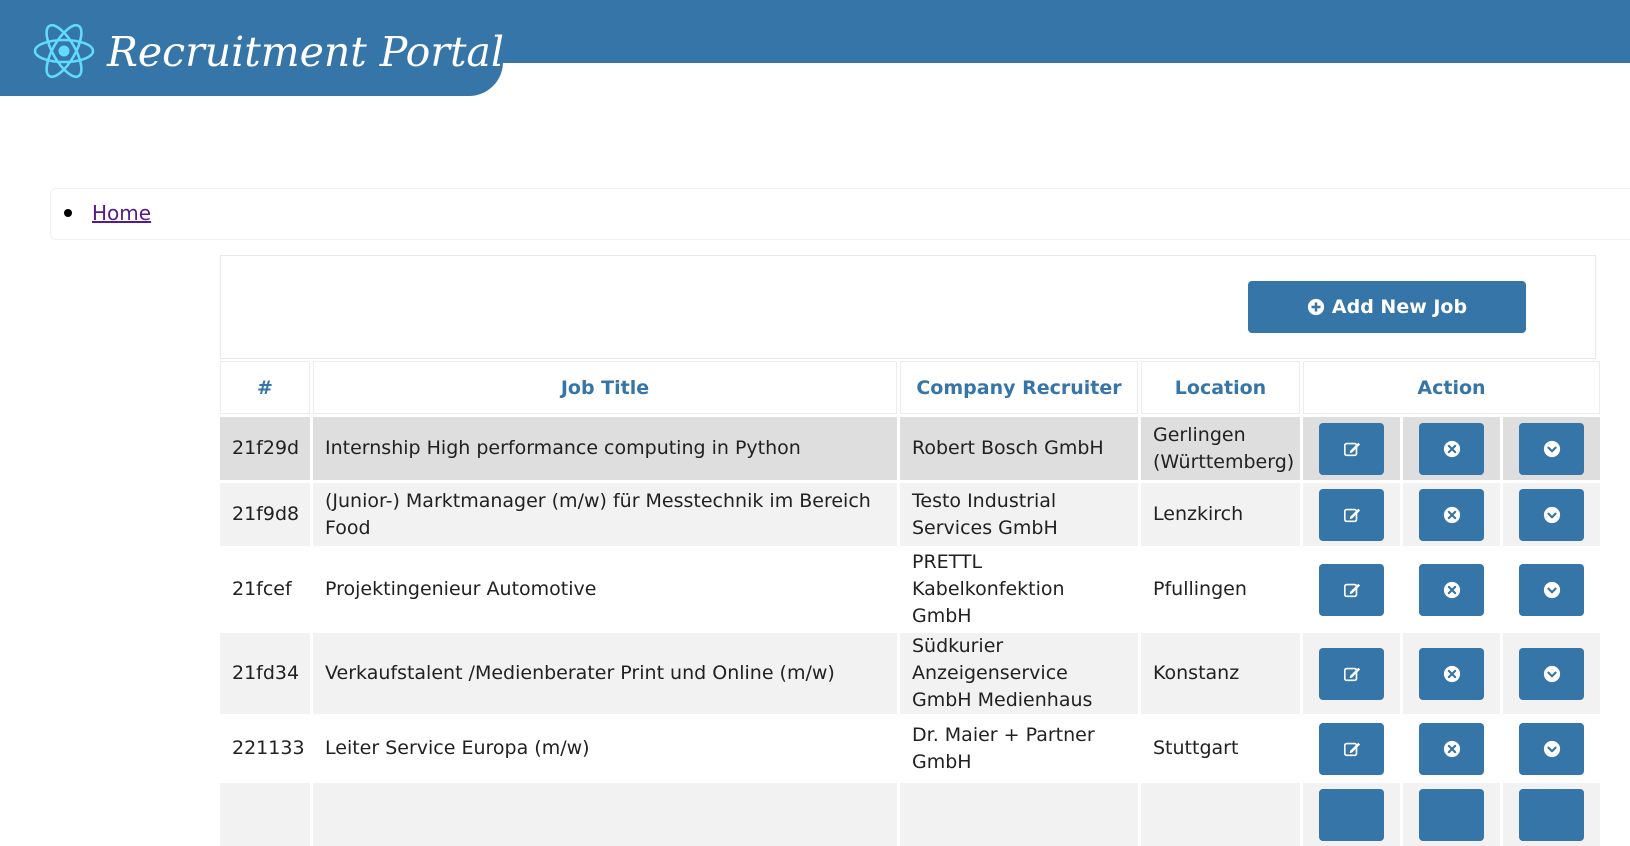  What do you see at coordinates (64, 51) in the screenshot?
I see `react-atom-icon` at bounding box center [64, 51].